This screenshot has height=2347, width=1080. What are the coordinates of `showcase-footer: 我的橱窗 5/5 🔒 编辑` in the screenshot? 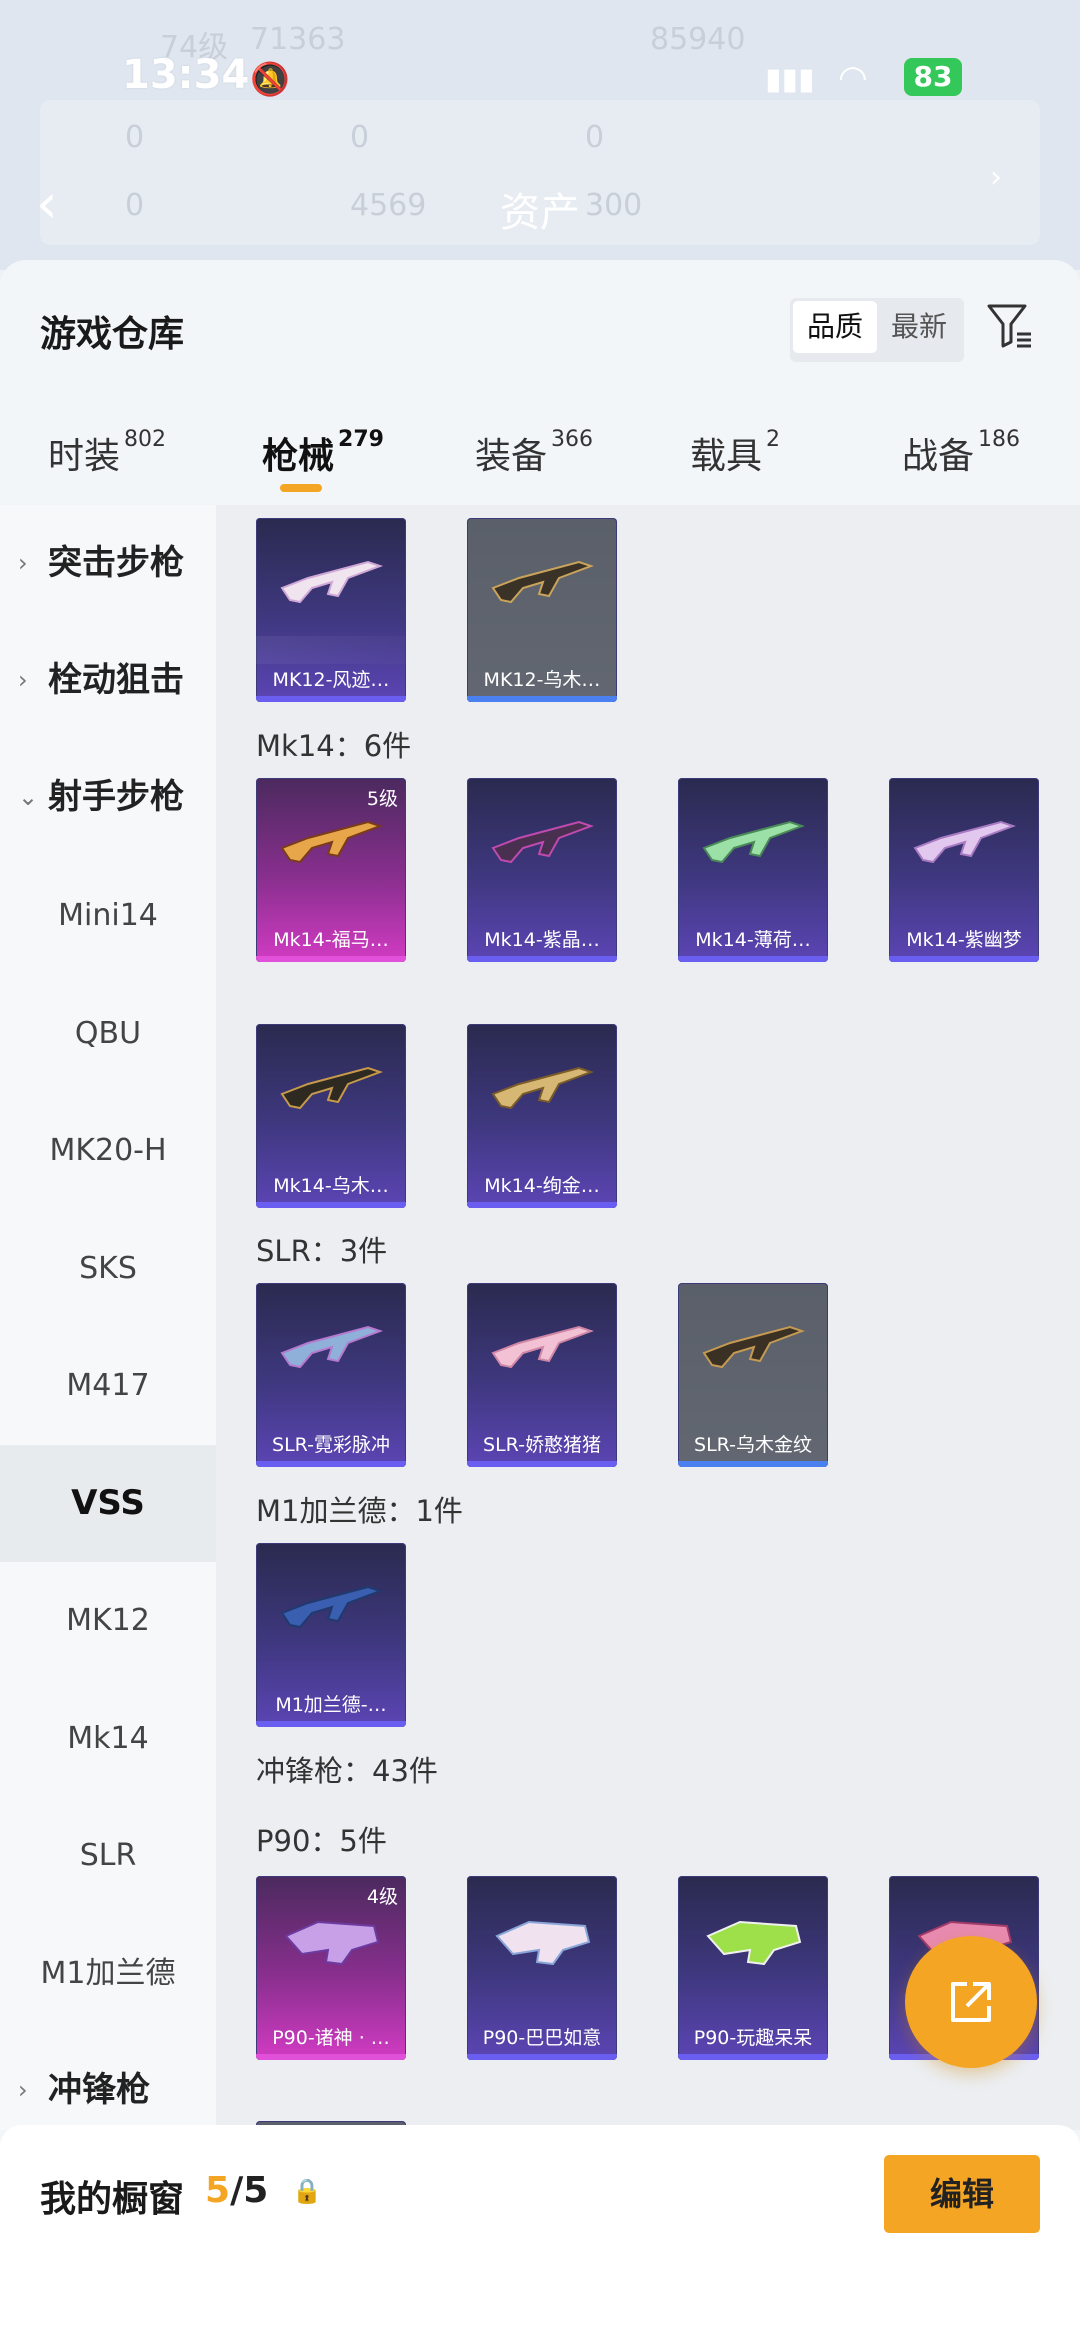 It's located at (540, 2236).